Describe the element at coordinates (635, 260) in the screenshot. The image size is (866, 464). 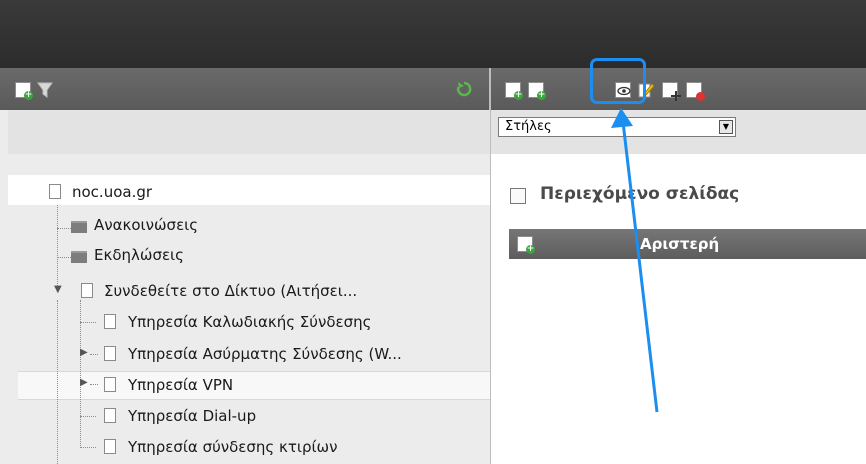
I see `annotation-arrow` at that location.